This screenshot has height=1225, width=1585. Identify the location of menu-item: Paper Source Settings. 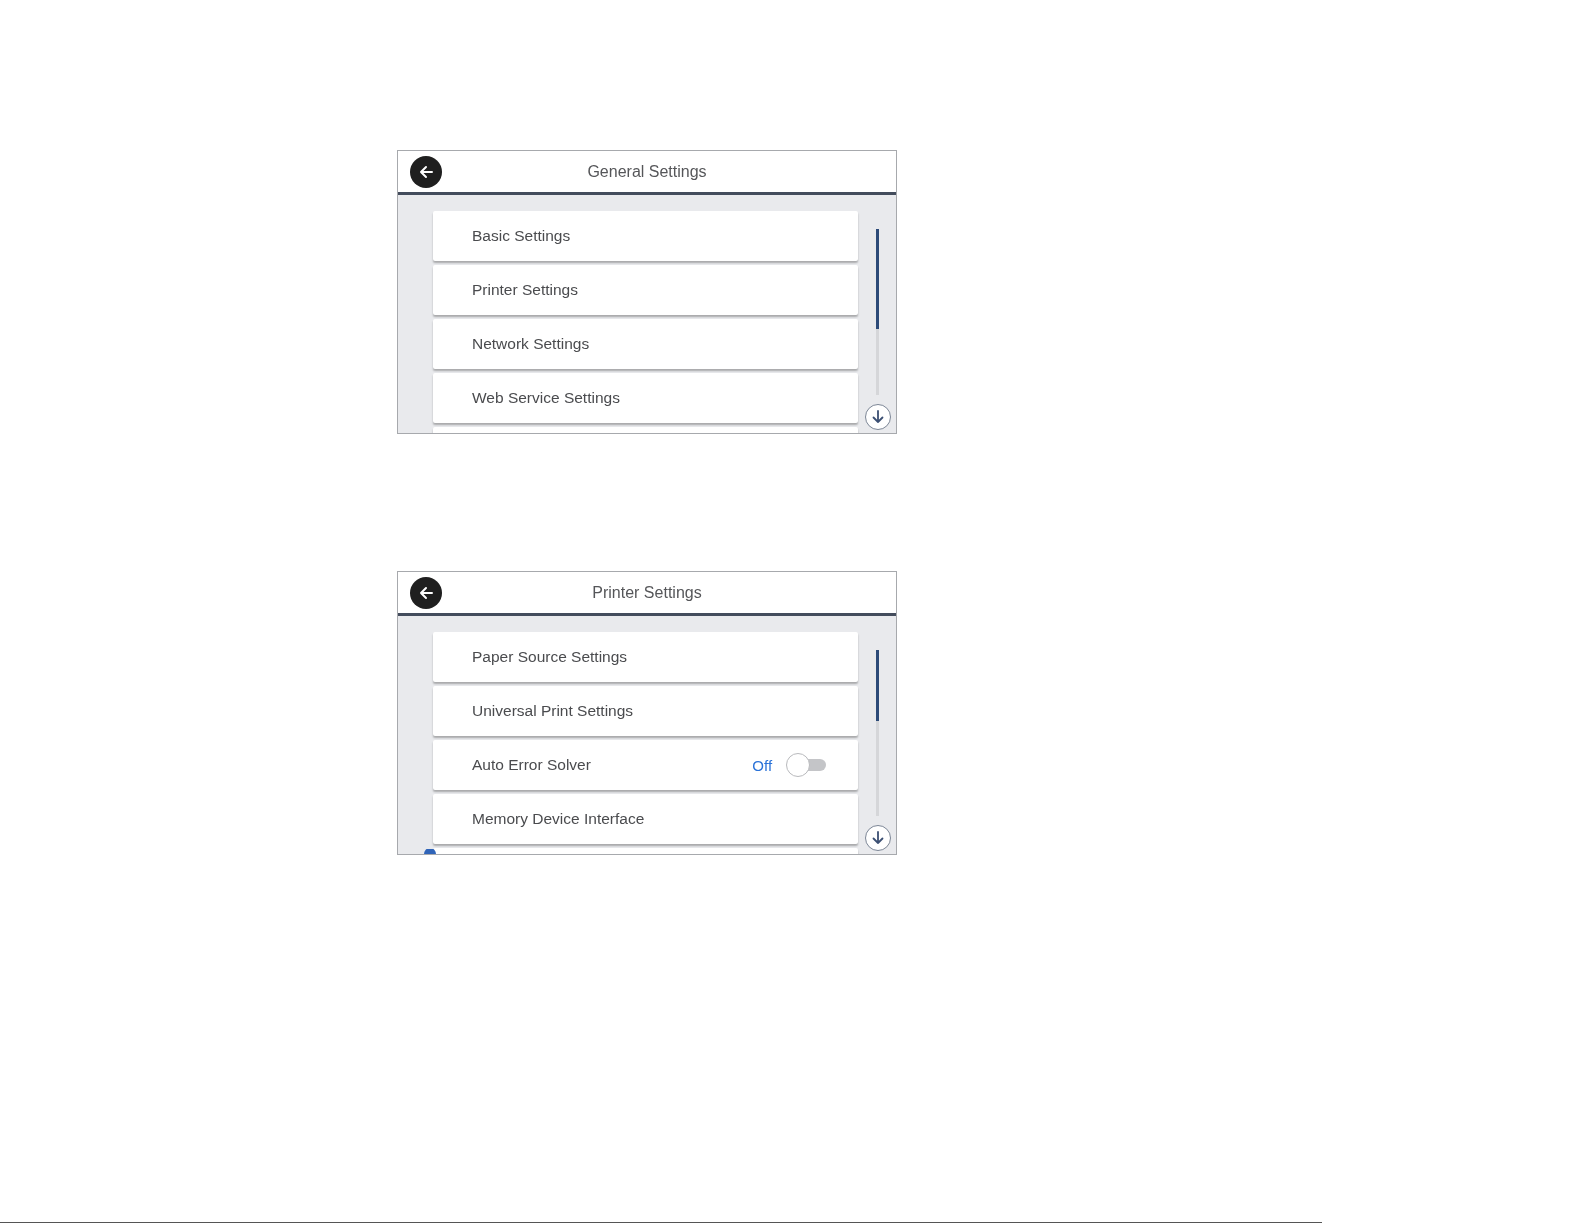
(646, 657).